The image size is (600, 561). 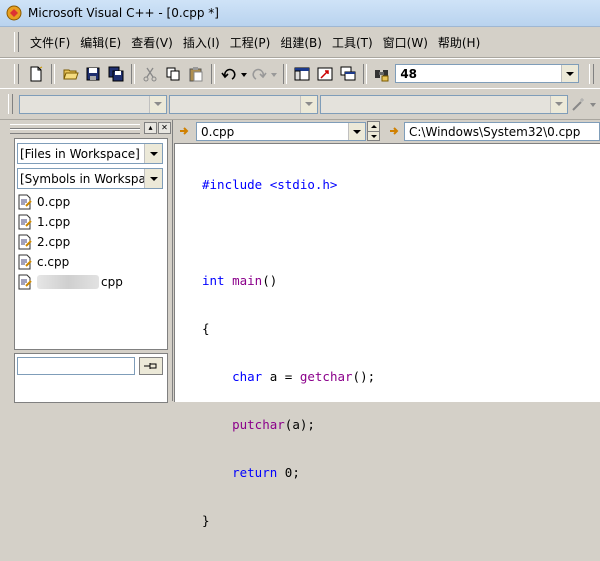 What do you see at coordinates (570, 73) in the screenshot?
I see `find-combo-arrow` at bounding box center [570, 73].